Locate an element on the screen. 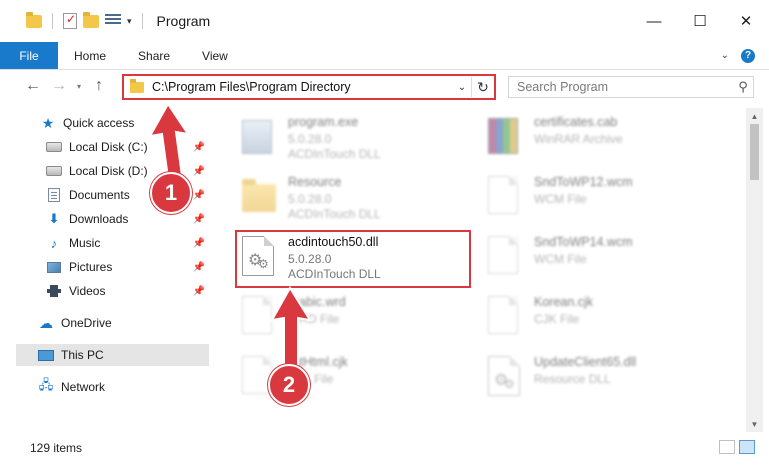  sidebar-item-label: Music is located at coordinates (85, 243).